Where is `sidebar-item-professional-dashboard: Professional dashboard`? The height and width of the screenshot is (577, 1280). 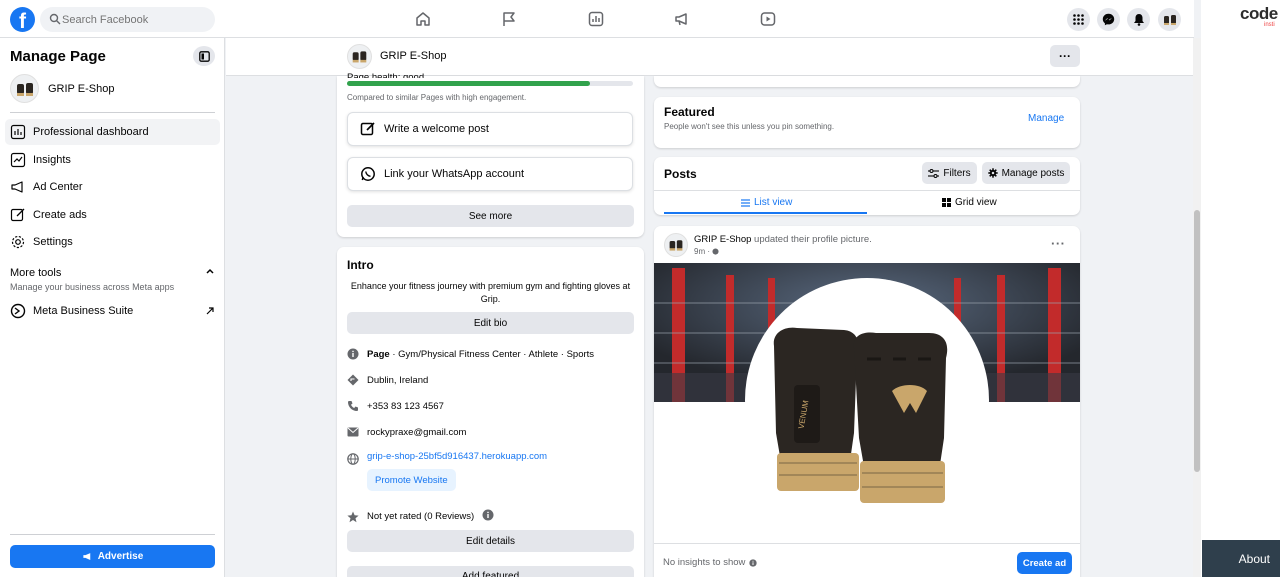 sidebar-item-professional-dashboard: Professional dashboard is located at coordinates (112, 132).